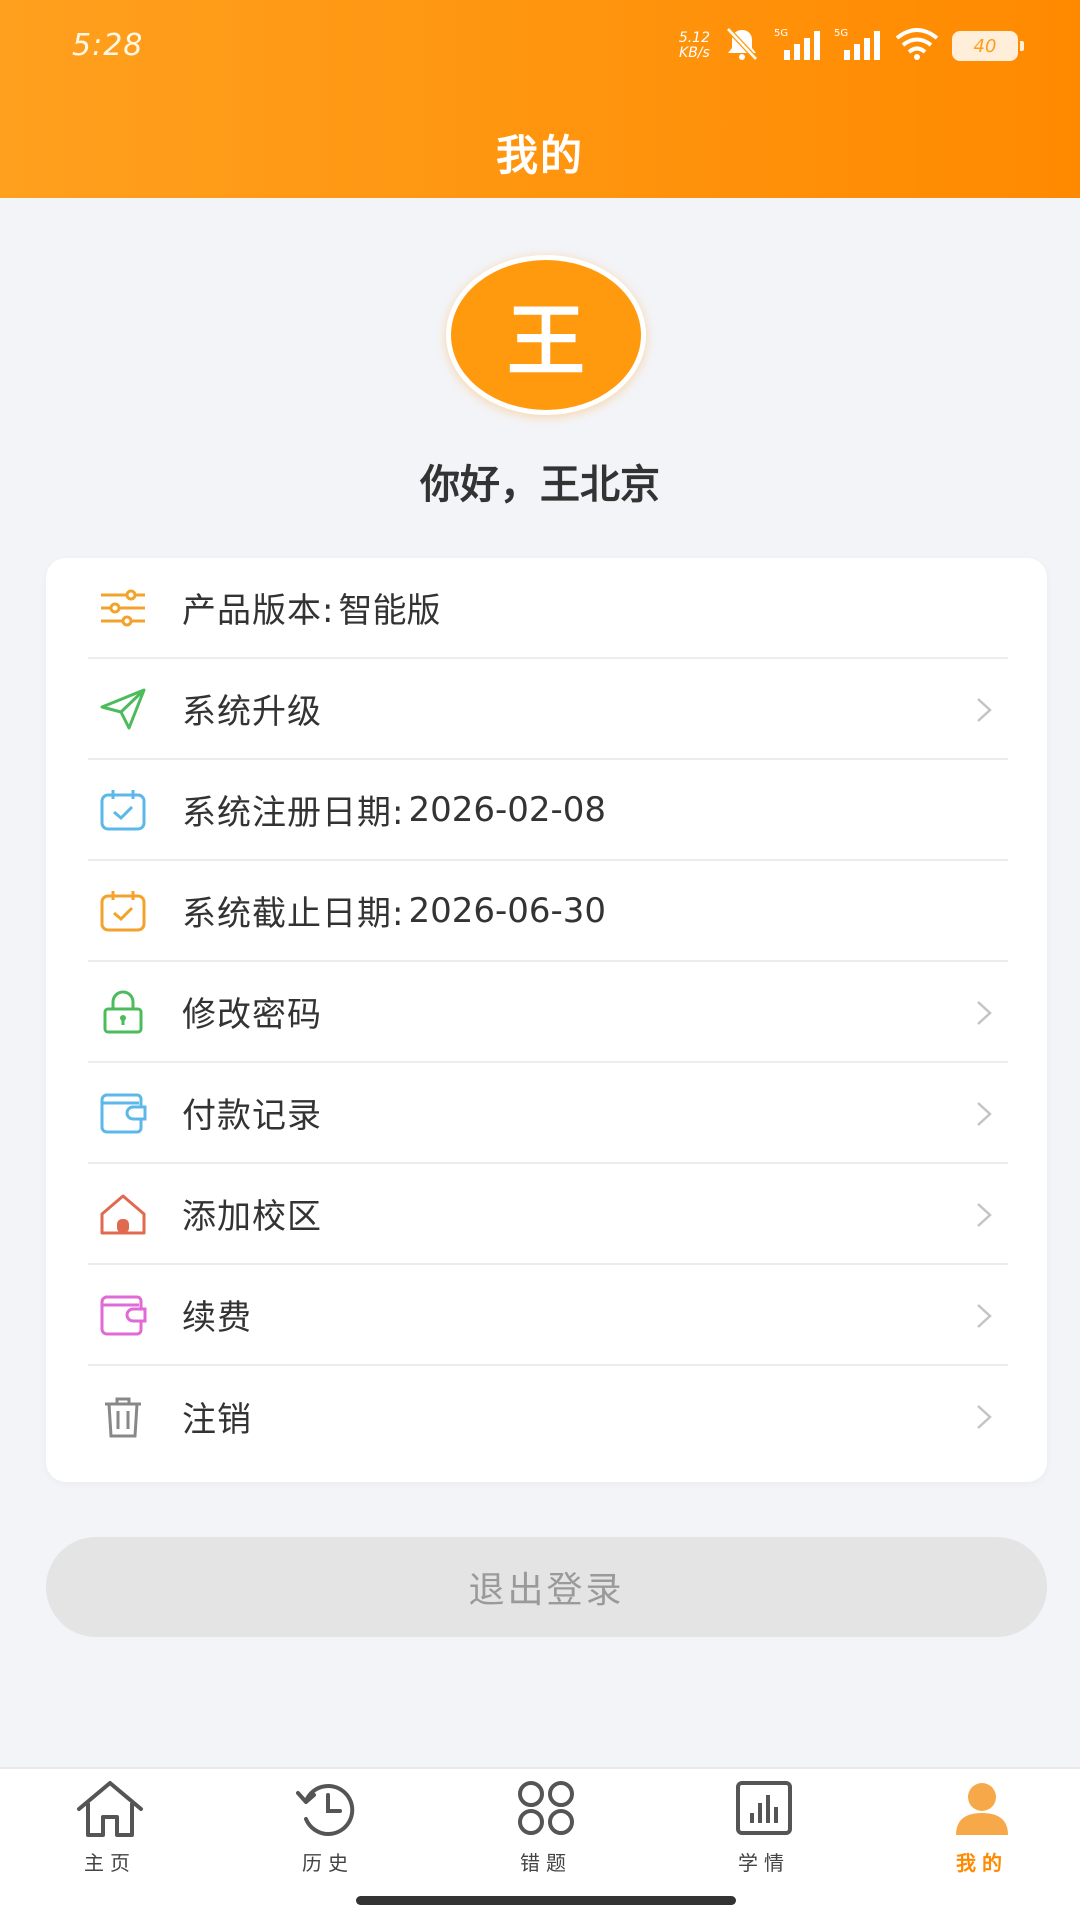 This screenshot has width=1080, height=1920. I want to click on tab-study-status: 学情, so click(764, 1834).